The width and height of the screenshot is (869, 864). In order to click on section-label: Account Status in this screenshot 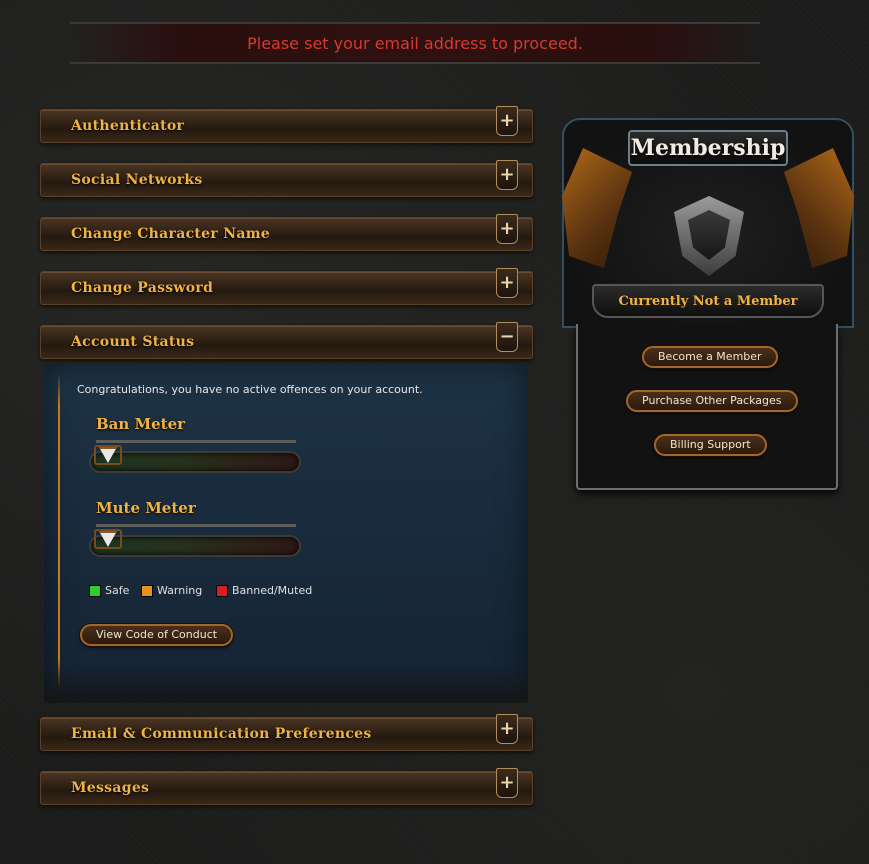, I will do `click(133, 342)`.